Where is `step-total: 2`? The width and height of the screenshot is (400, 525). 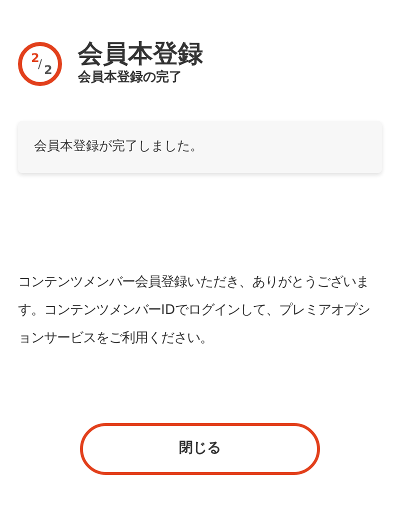 step-total: 2 is located at coordinates (48, 70).